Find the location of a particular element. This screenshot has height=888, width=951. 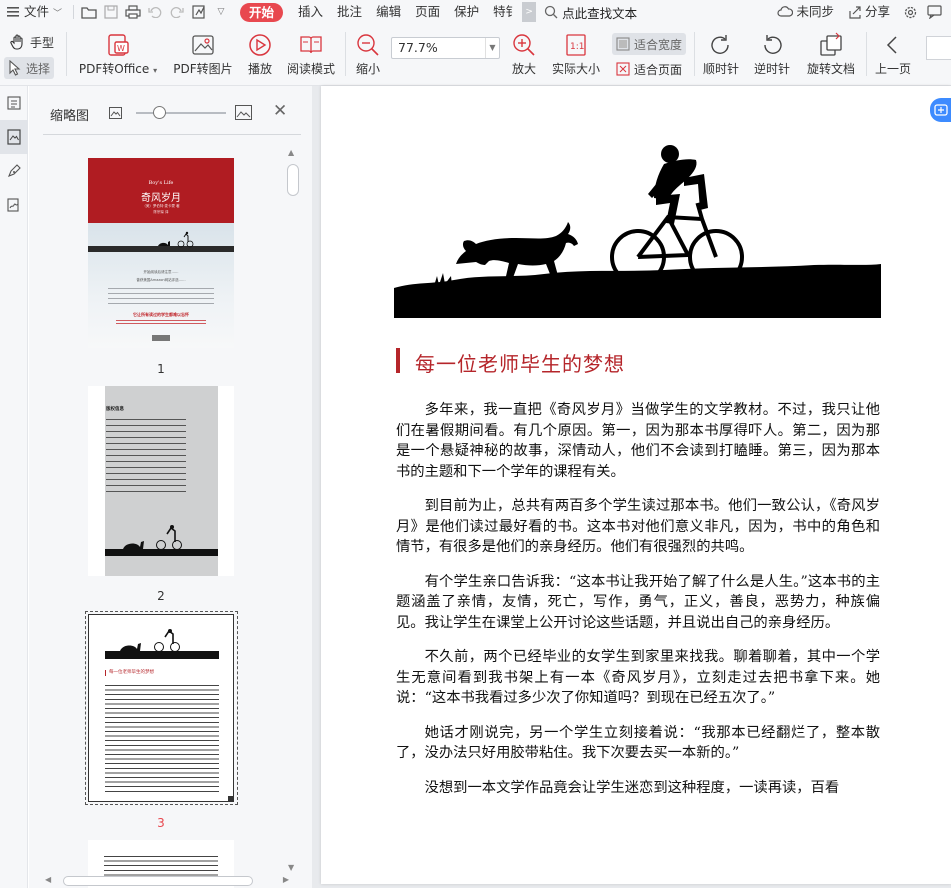

open-folder-icon is located at coordinates (89, 12).